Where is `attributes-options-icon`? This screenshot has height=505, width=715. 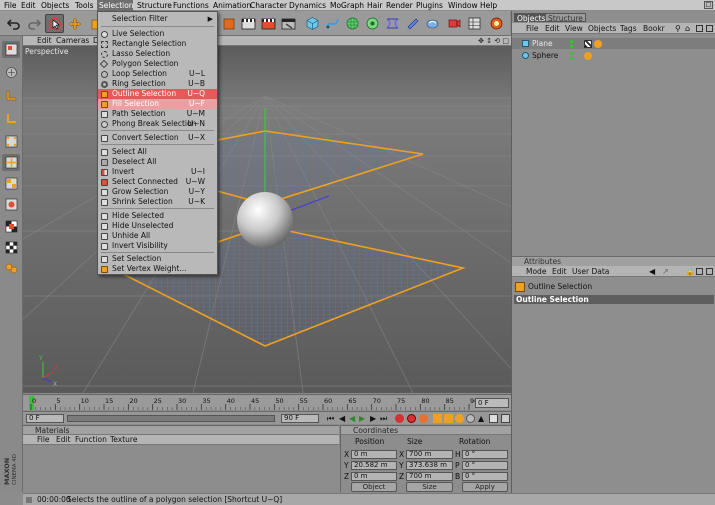
attributes-options-icon is located at coordinates (699, 271).